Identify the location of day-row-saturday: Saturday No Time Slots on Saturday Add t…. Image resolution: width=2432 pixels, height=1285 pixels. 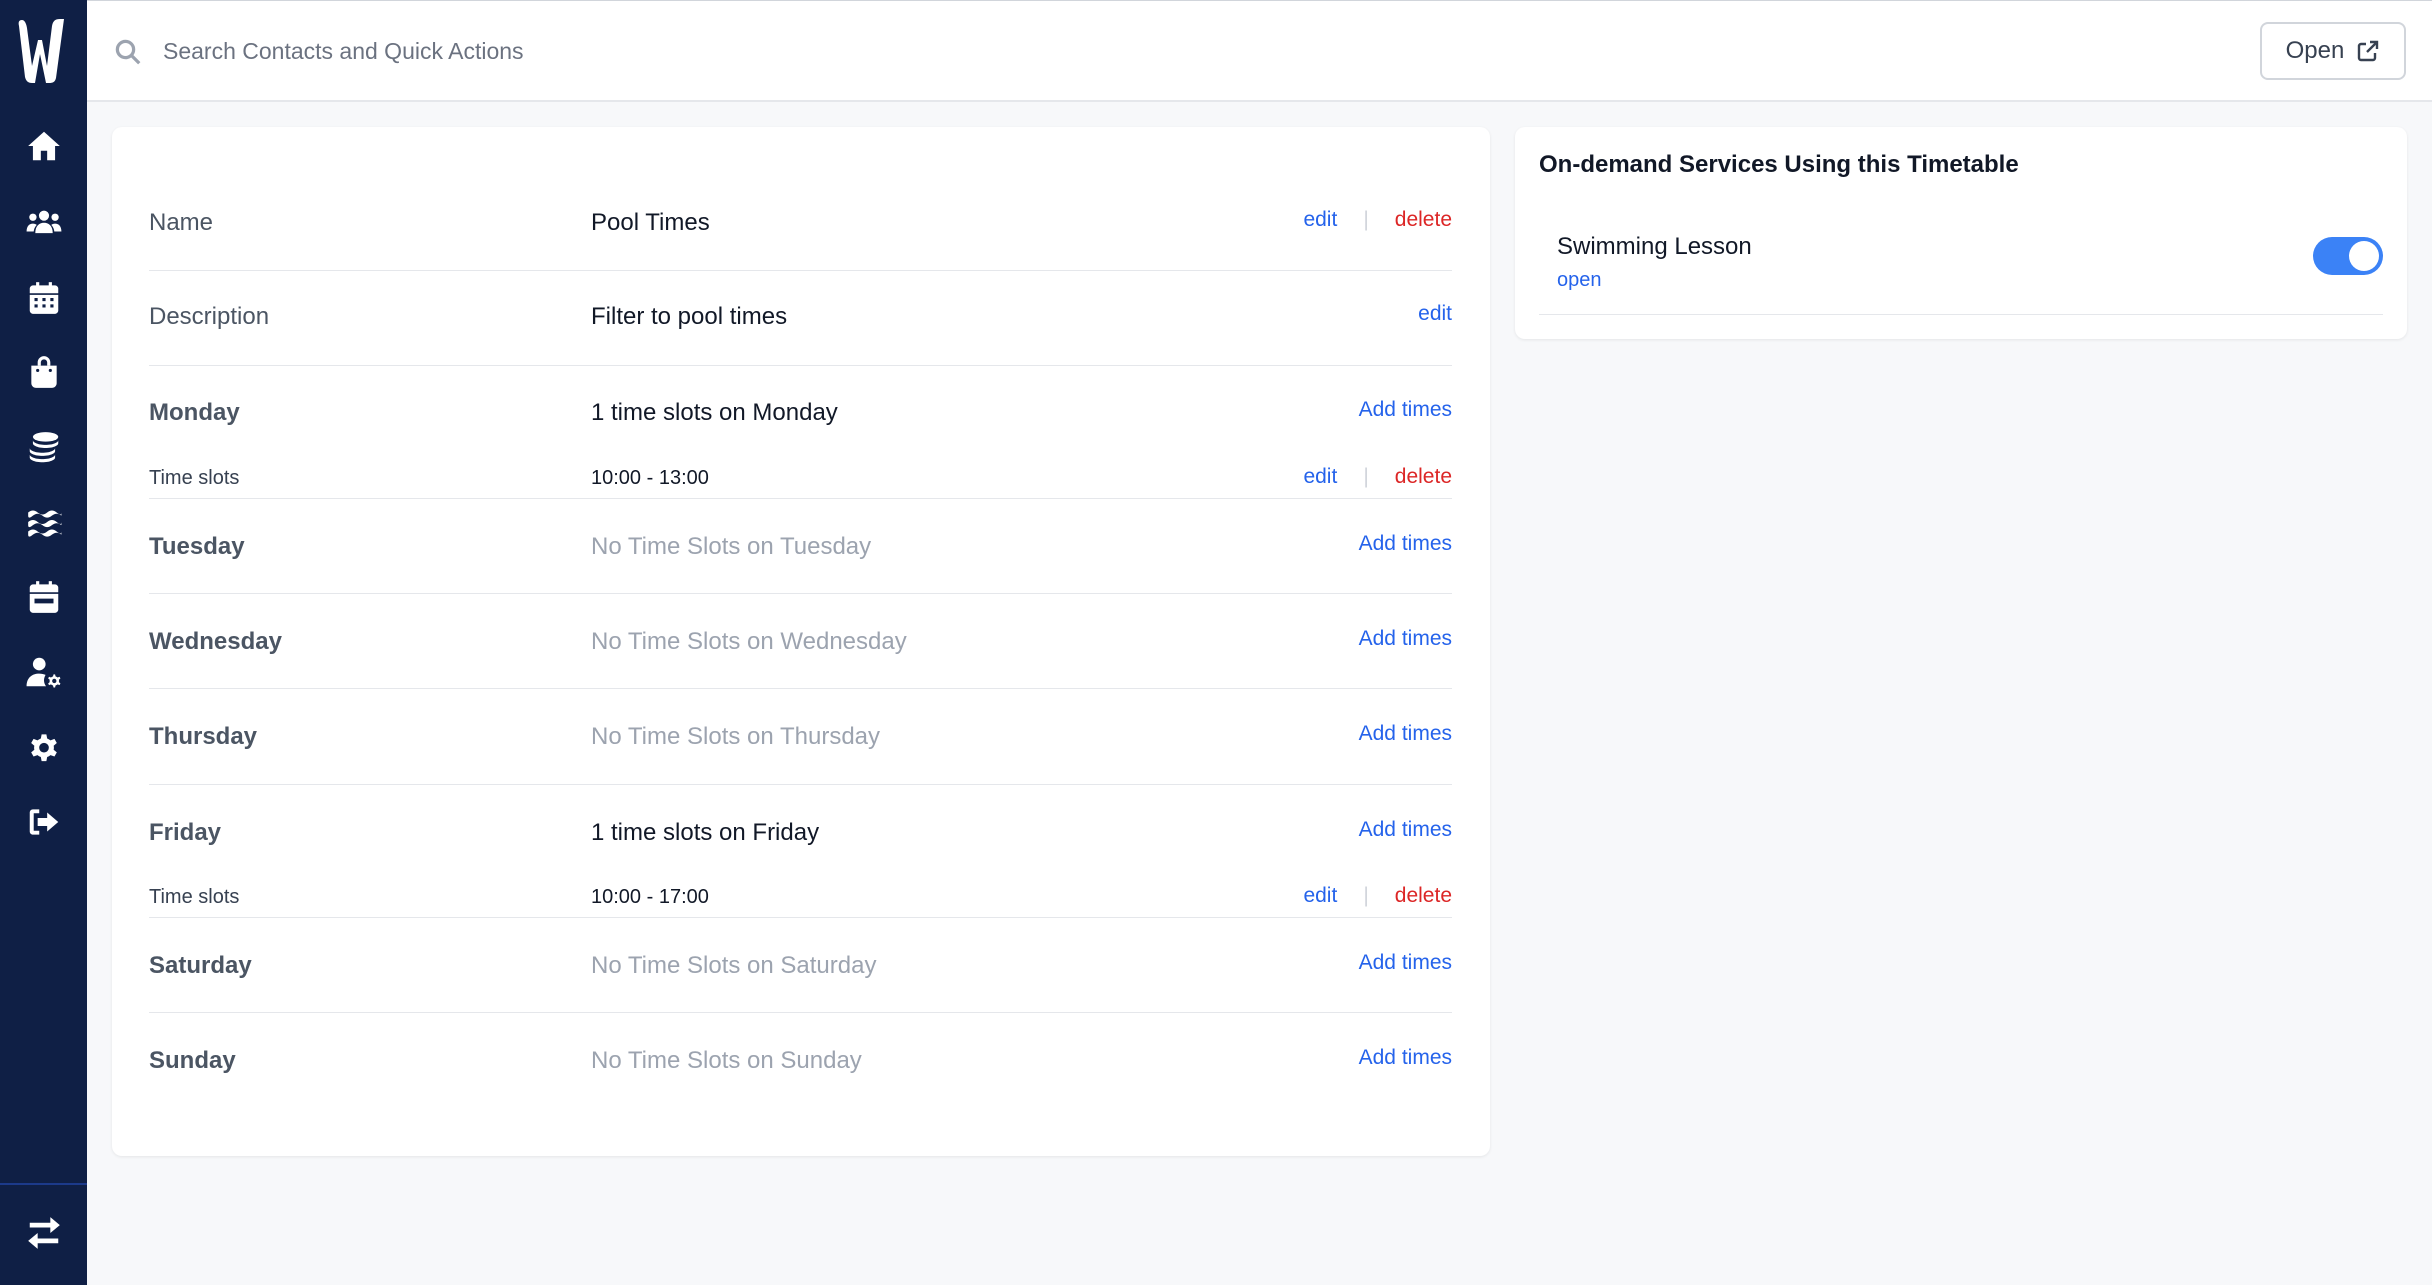
(800, 965).